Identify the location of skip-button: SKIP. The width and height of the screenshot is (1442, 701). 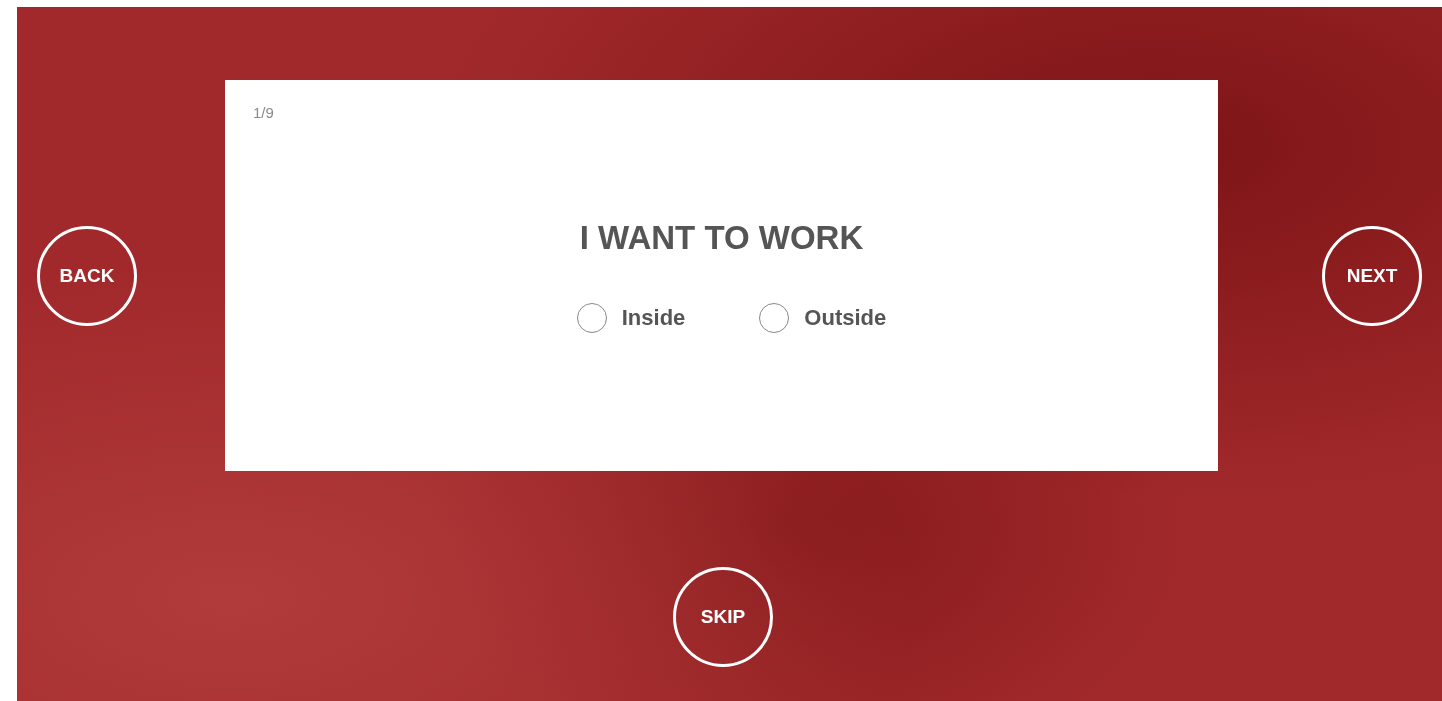
(723, 617).